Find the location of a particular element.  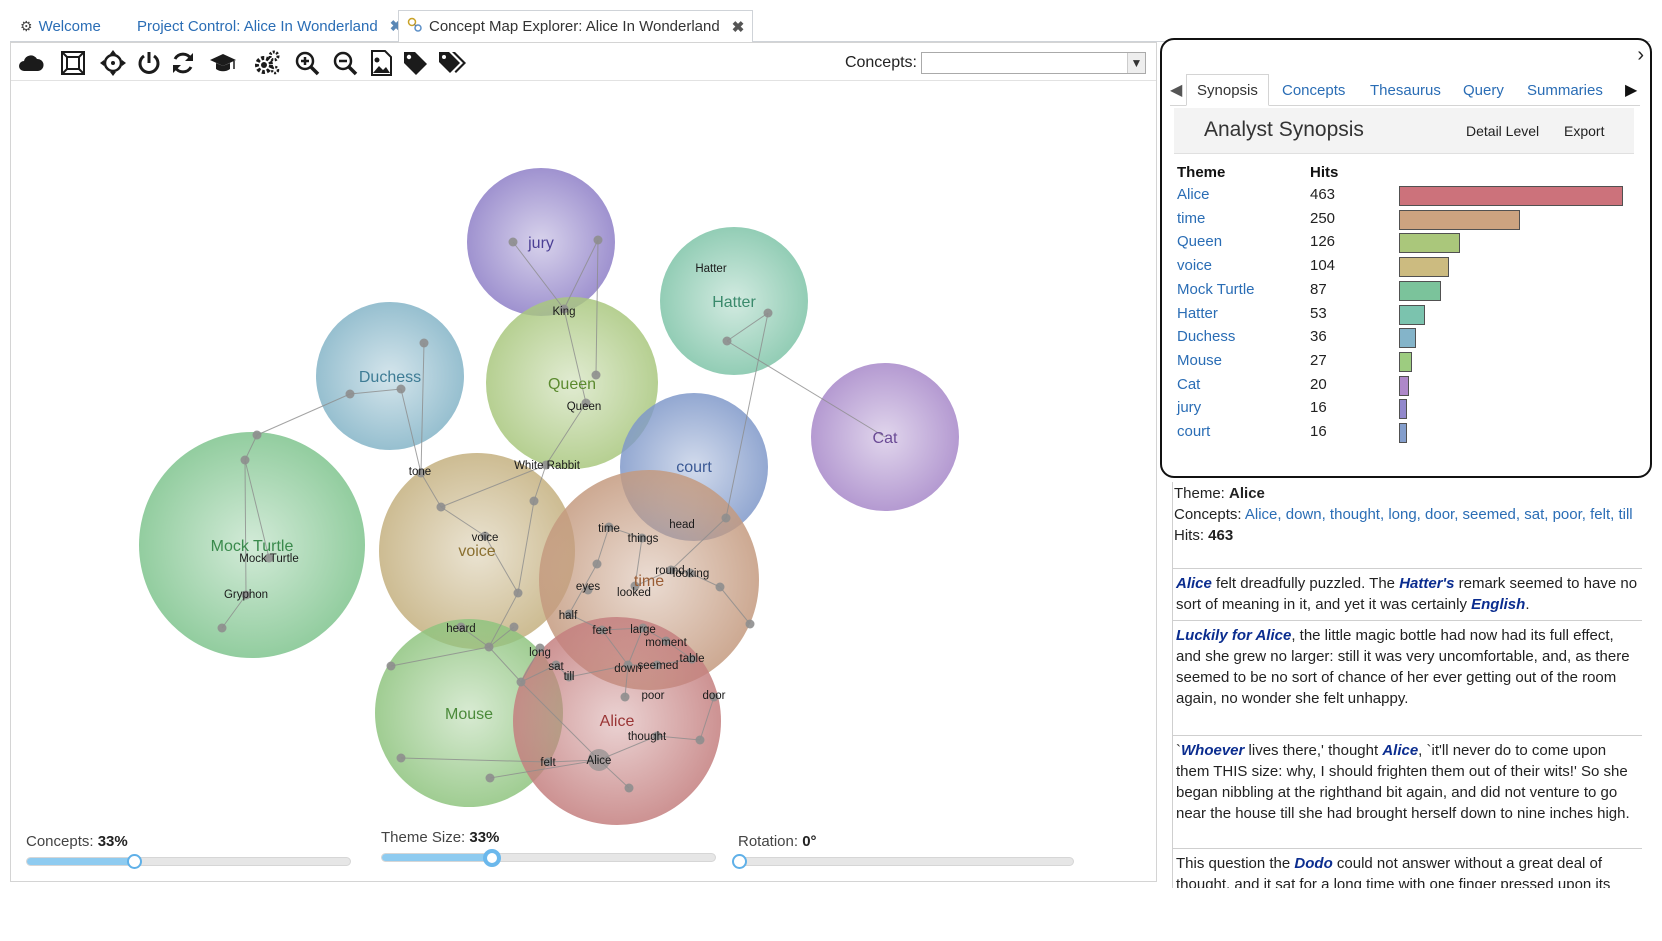

theme-row: court 16 is located at coordinates (1407, 432).